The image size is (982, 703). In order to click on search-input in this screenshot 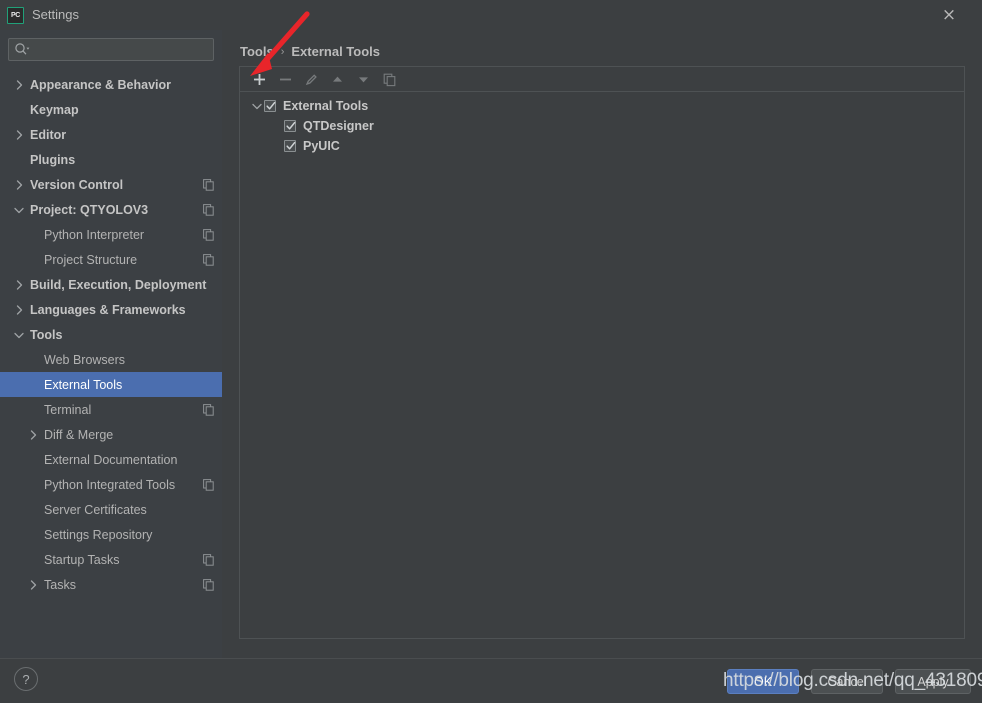, I will do `click(111, 49)`.